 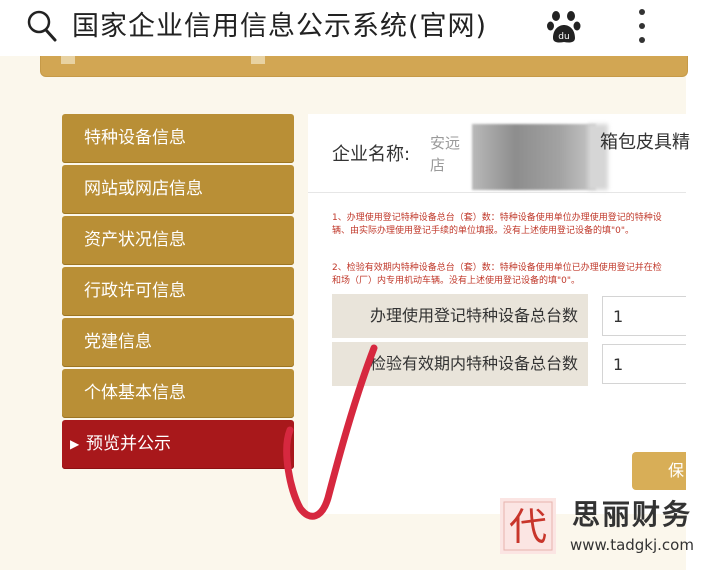 I want to click on sidebar-item-label: 个体基本信息, so click(x=135, y=393).